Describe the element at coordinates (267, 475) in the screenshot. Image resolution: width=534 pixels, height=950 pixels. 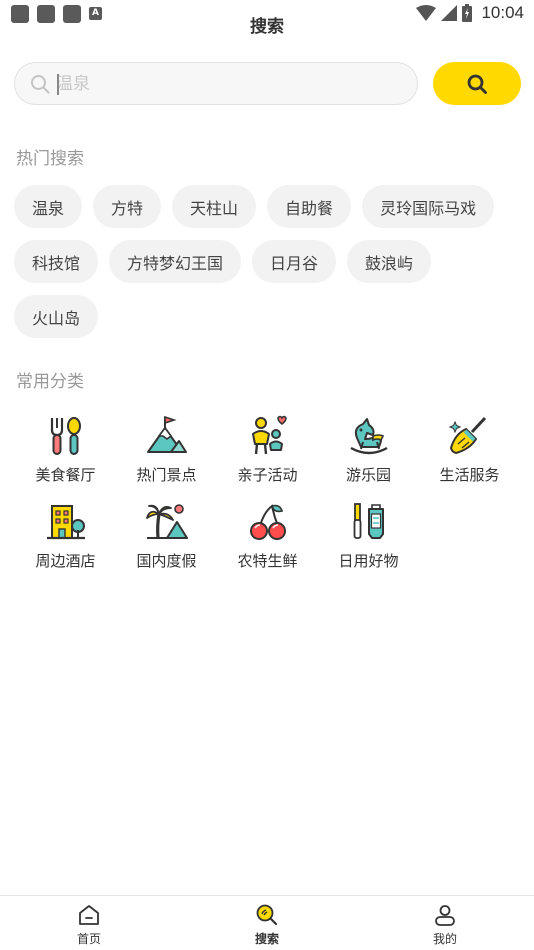
I see `category-label: 亲子活动` at that location.